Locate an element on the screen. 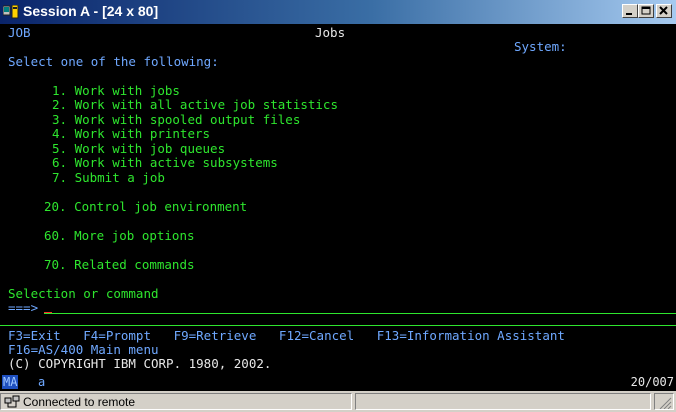 Image resolution: width=676 pixels, height=412 pixels. close-button is located at coordinates (664, 11).